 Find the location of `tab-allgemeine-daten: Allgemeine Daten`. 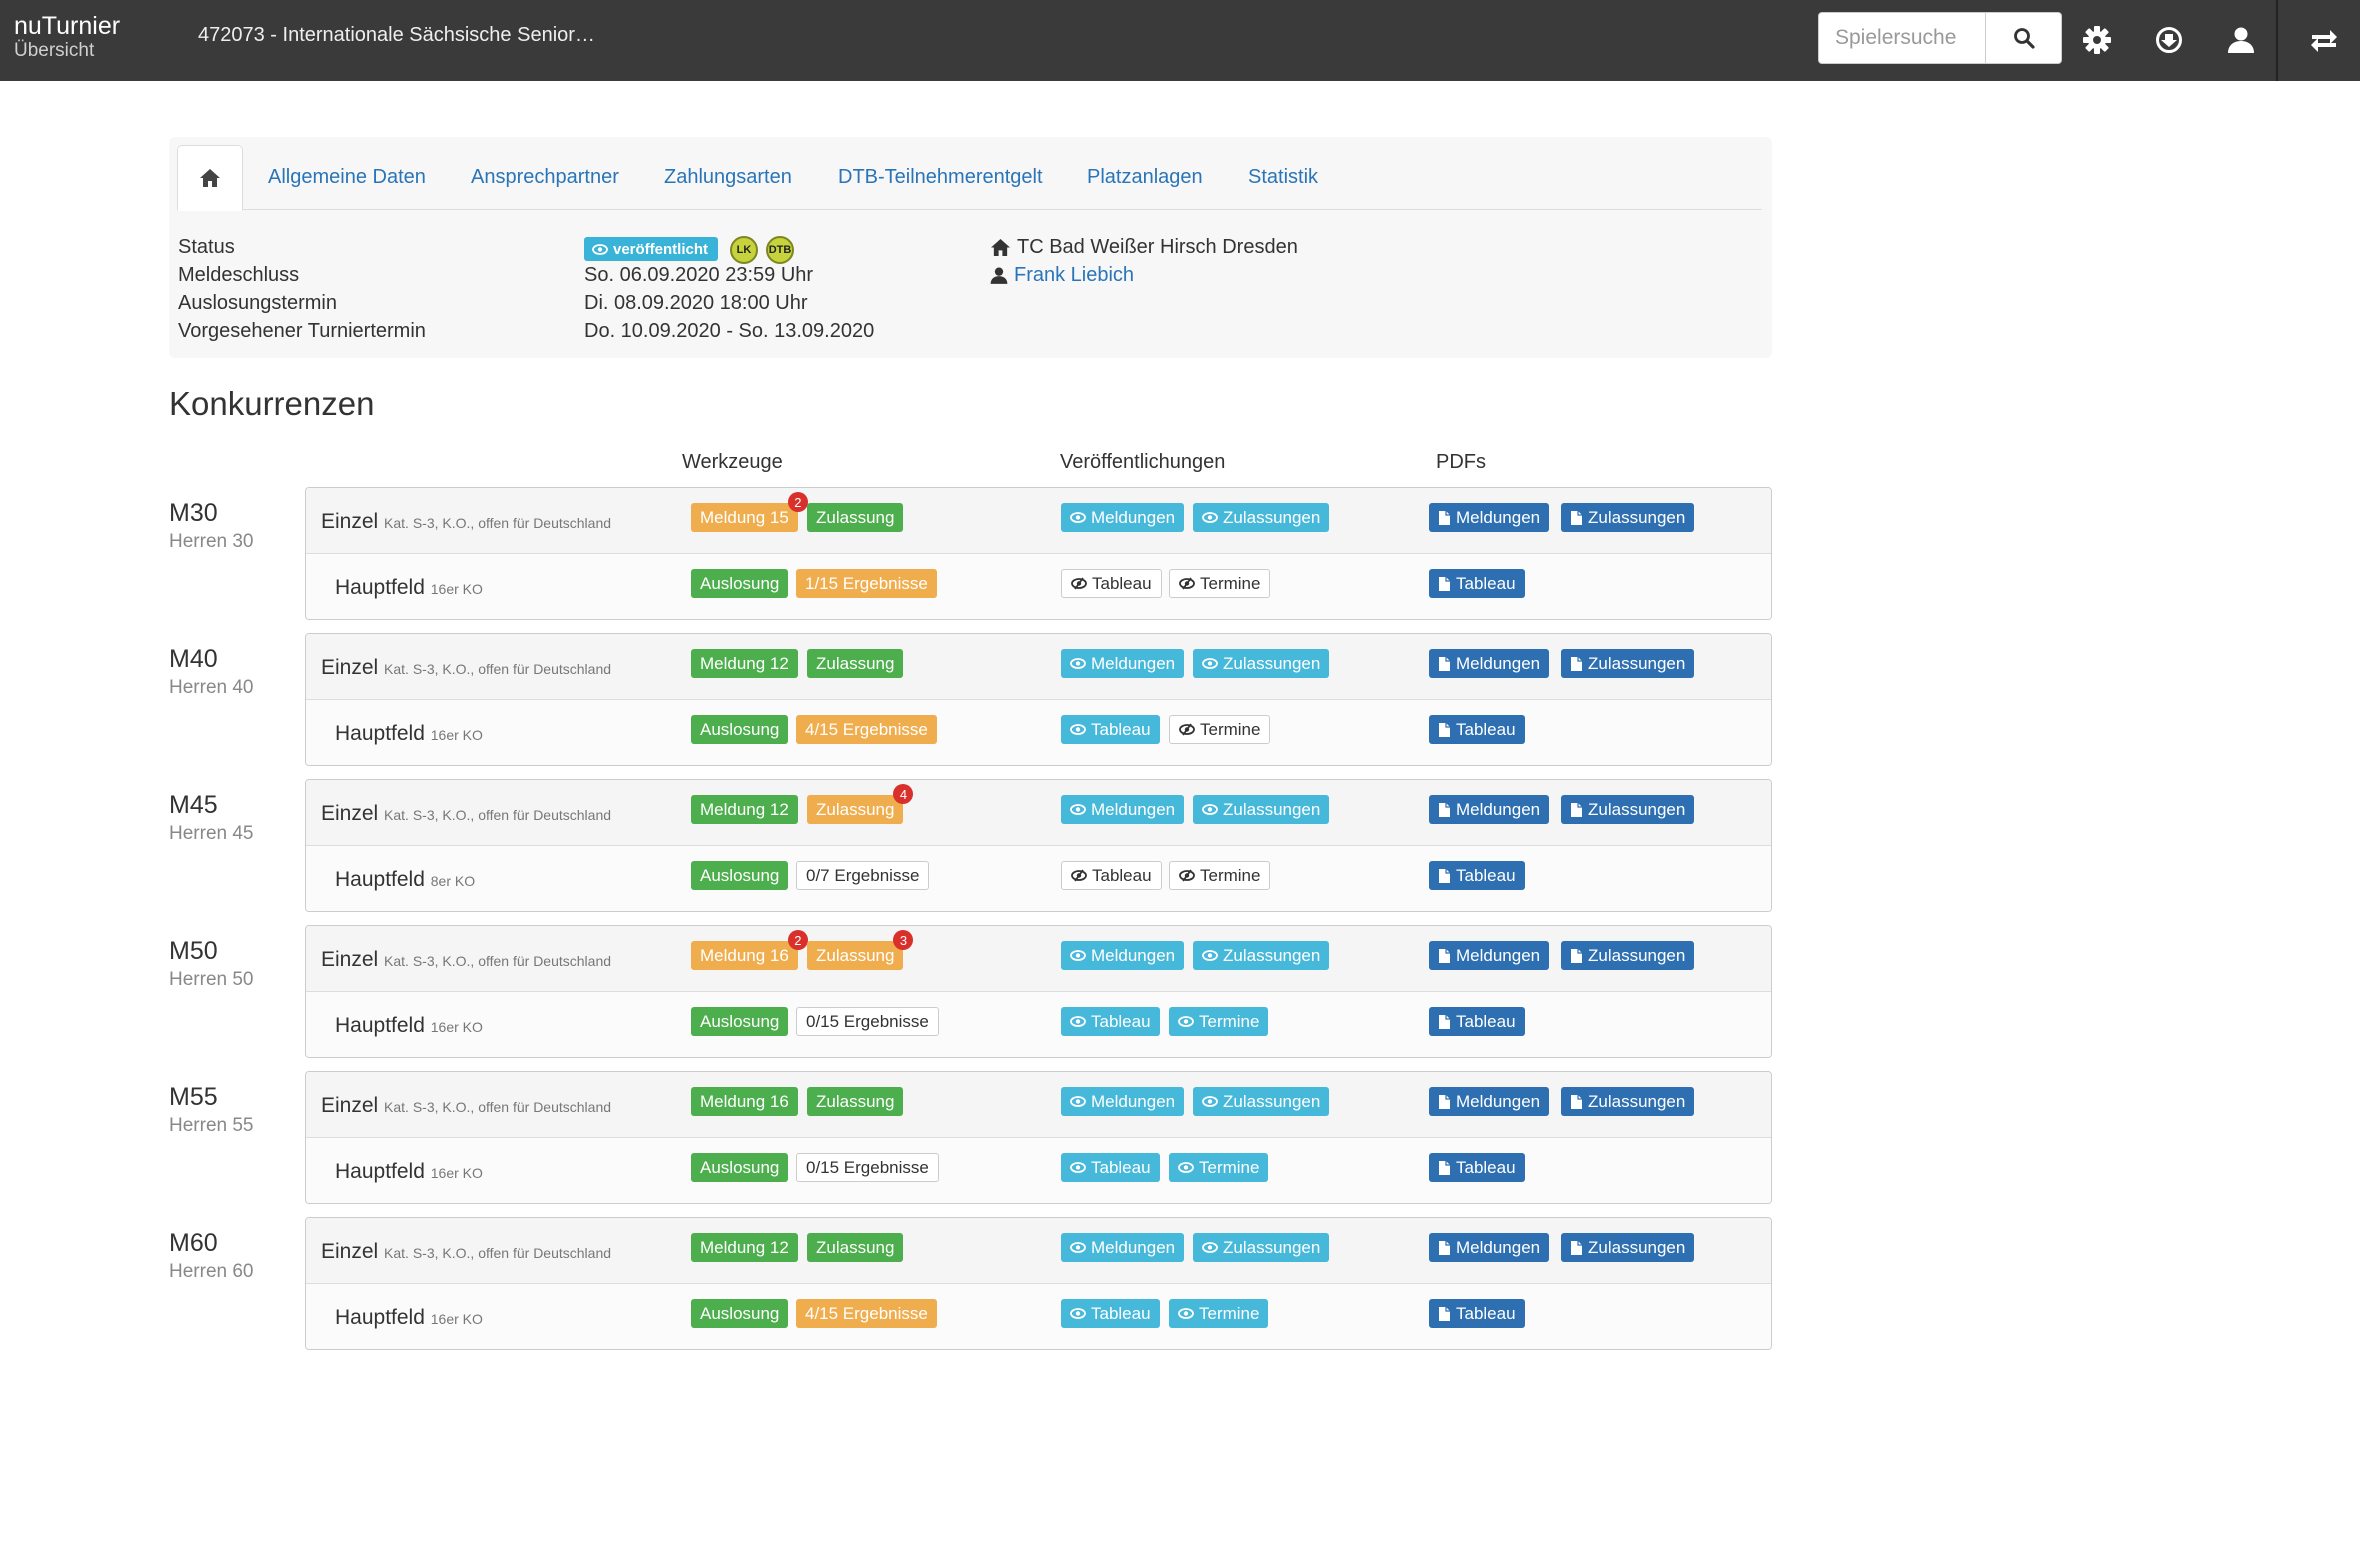

tab-allgemeine-daten: Allgemeine Daten is located at coordinates (347, 177).